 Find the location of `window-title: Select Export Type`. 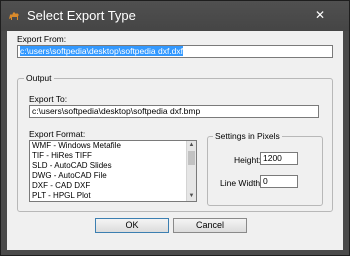

window-title: Select Export Type is located at coordinates (81, 15).